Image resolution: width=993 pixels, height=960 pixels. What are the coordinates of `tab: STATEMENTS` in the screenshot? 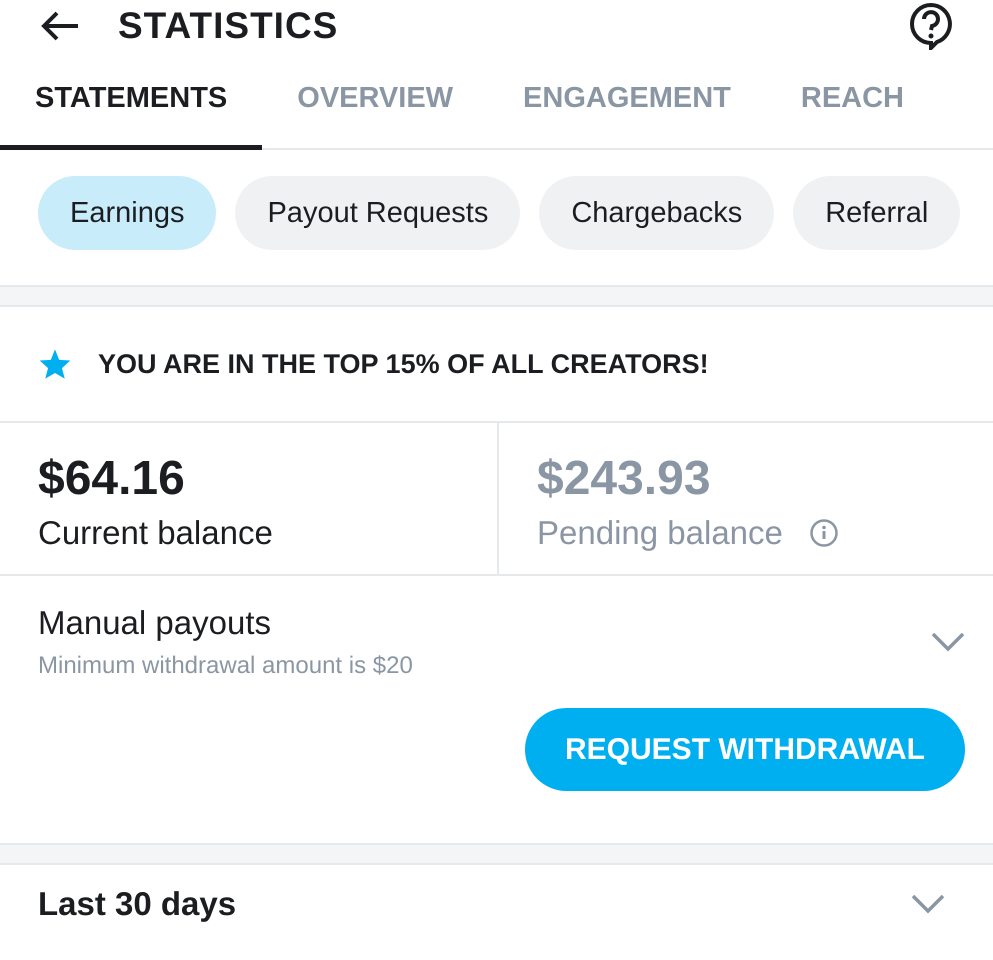 It's located at (131, 104).